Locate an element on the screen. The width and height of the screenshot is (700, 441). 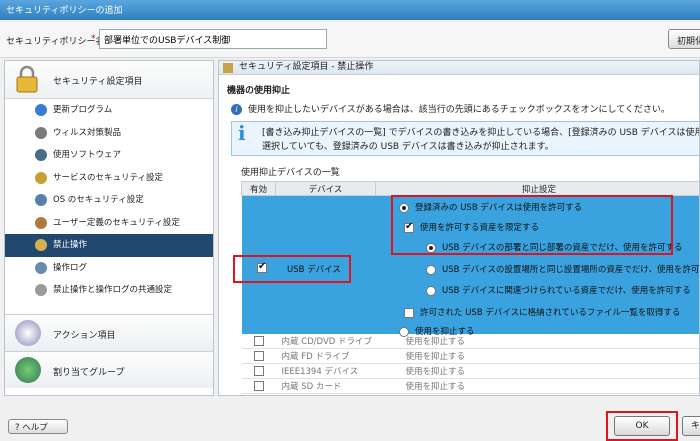
highlight-ok is located at coordinates (642, 426).